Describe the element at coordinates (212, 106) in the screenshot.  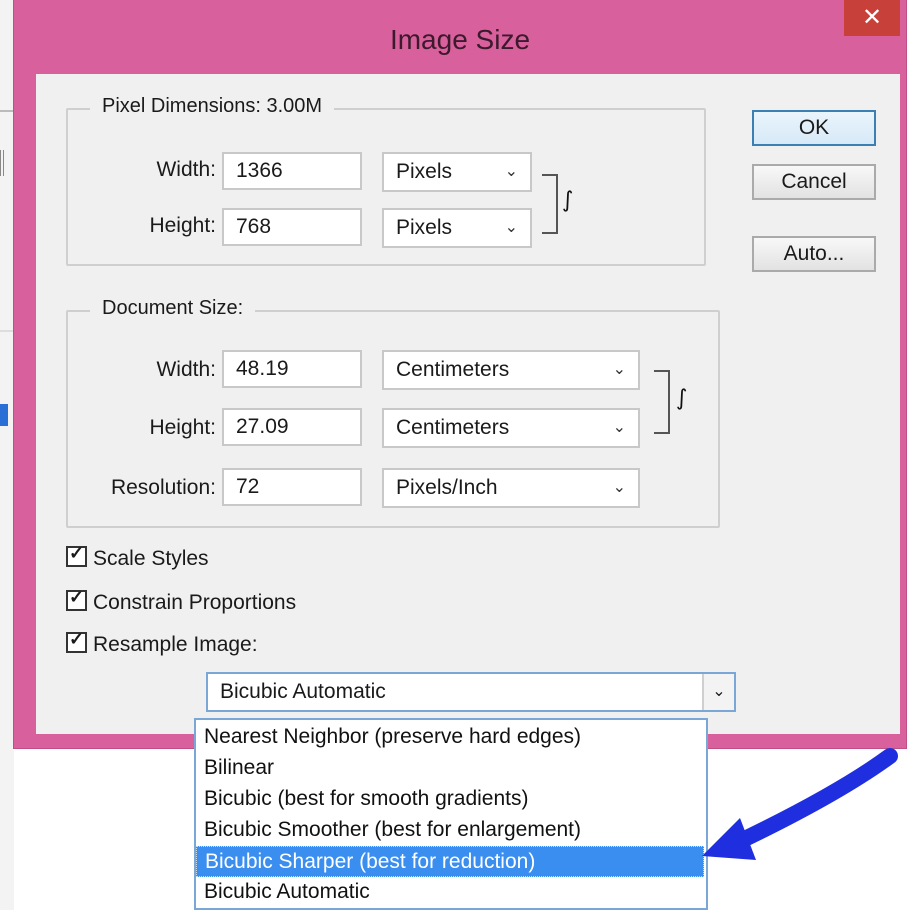
I see `pixel-dimensions-legend: Pixel Dimensions: 3.00M` at that location.